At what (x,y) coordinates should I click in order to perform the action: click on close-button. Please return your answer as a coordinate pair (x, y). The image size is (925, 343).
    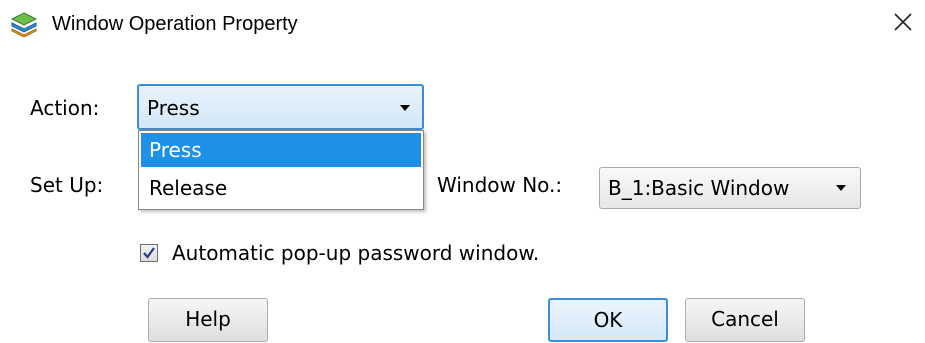
    Looking at the image, I should click on (903, 24).